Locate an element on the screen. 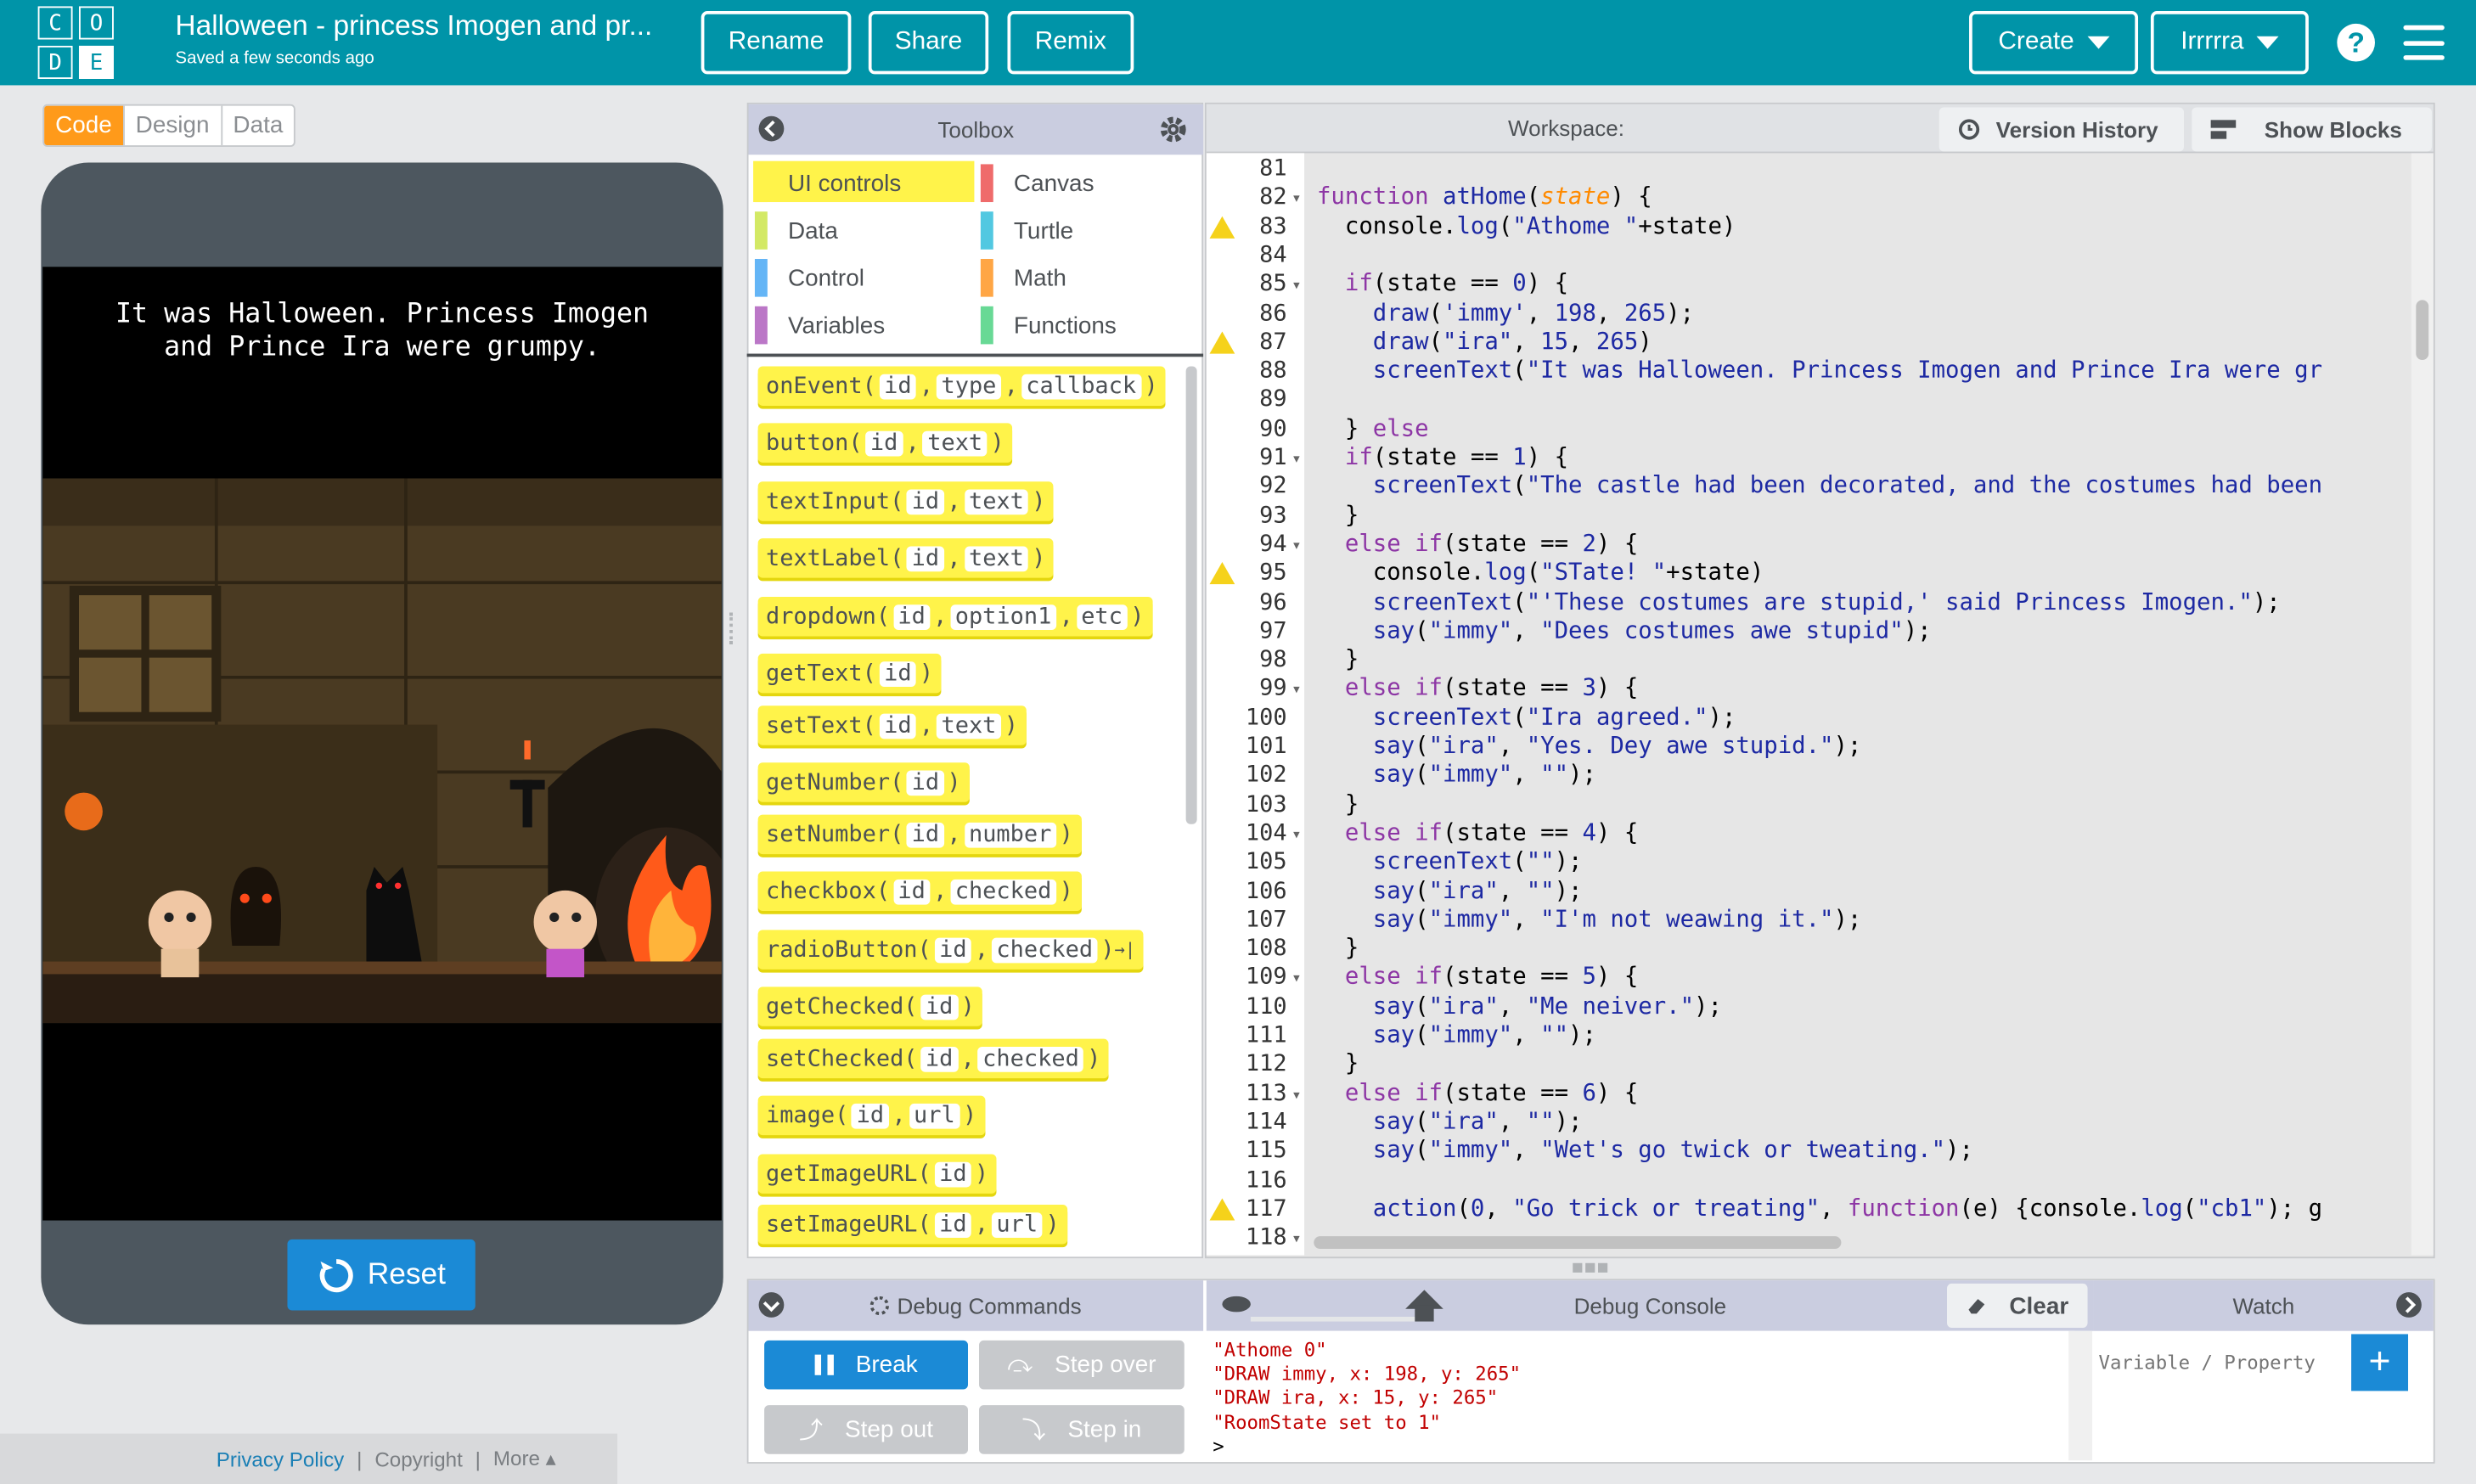  toolbox-scrollbar is located at coordinates (1191, 595).